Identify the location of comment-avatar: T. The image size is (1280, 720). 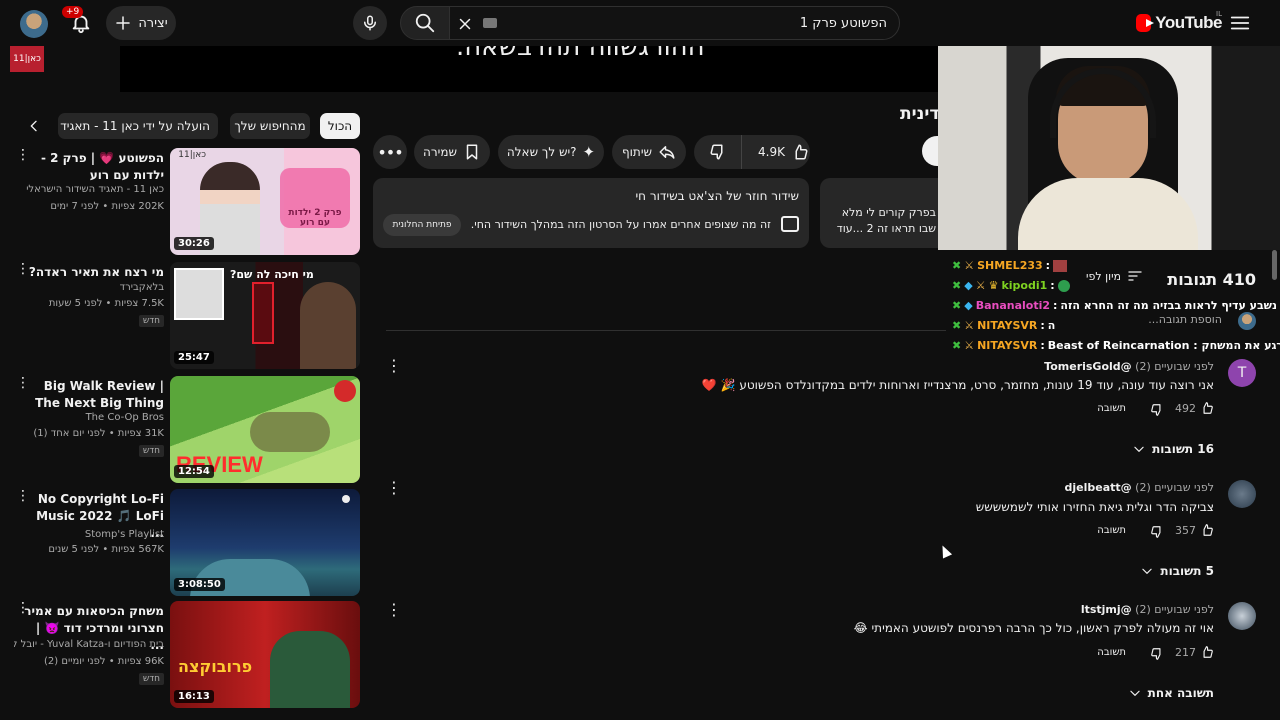
(1242, 373).